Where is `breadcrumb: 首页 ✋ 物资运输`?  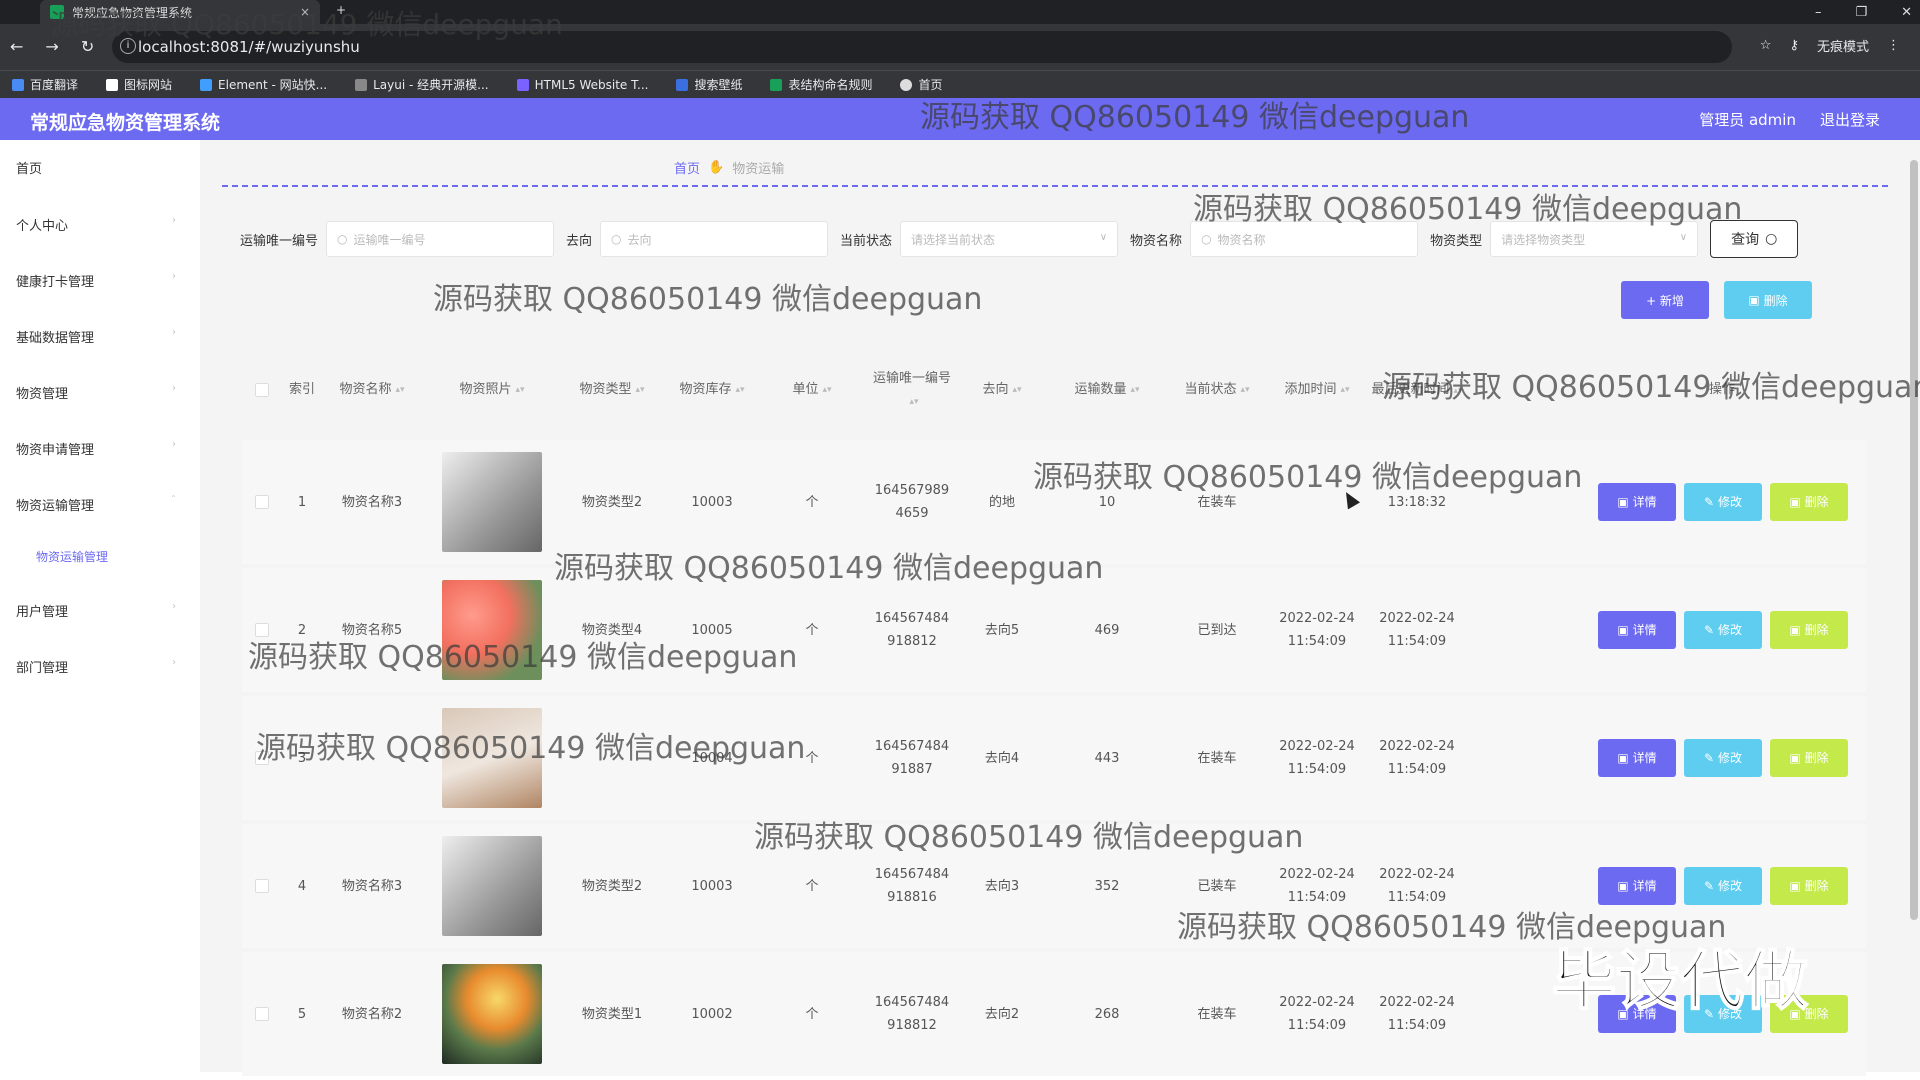 breadcrumb: 首页 ✋ 物资运输 is located at coordinates (729, 167).